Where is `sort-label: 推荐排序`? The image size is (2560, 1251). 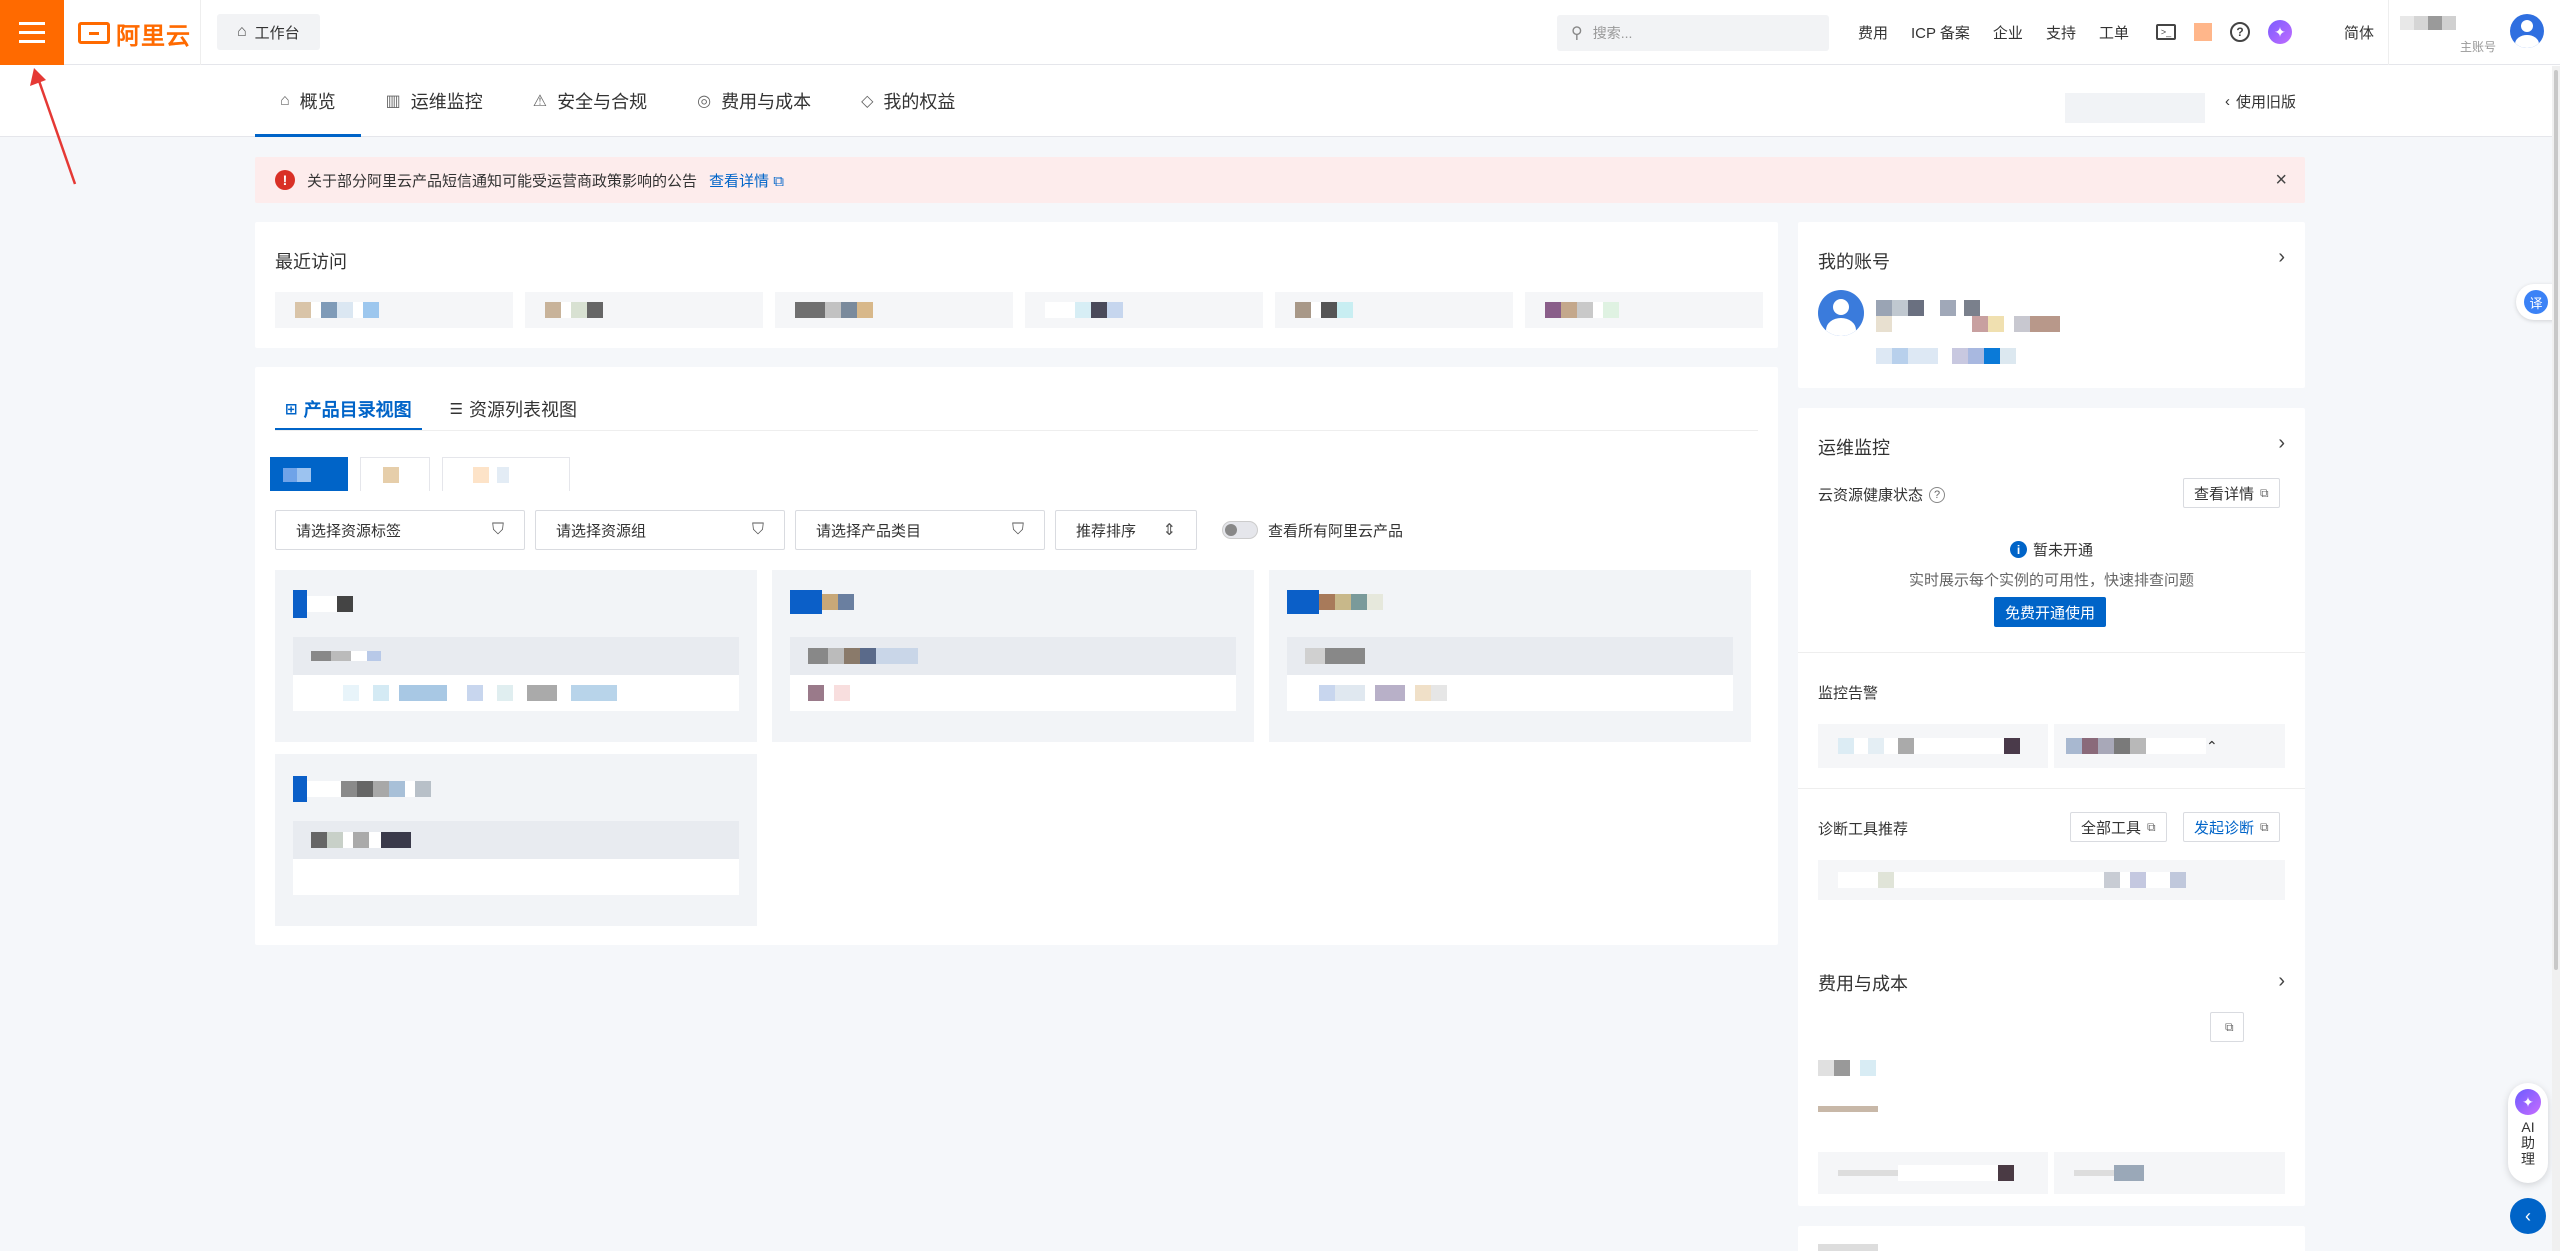 sort-label: 推荐排序 is located at coordinates (1106, 531).